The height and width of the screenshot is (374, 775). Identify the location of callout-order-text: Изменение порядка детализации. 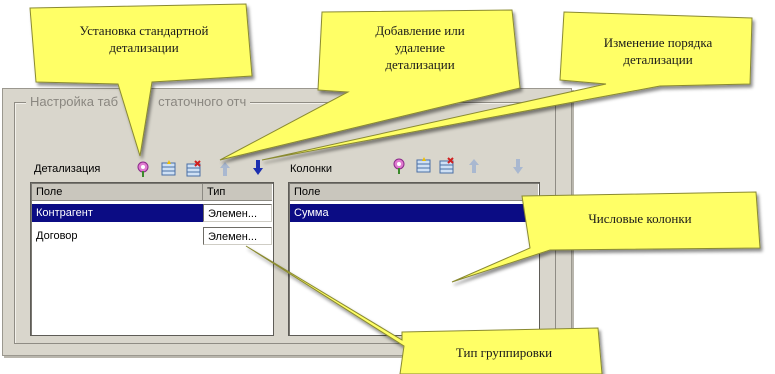
(658, 51).